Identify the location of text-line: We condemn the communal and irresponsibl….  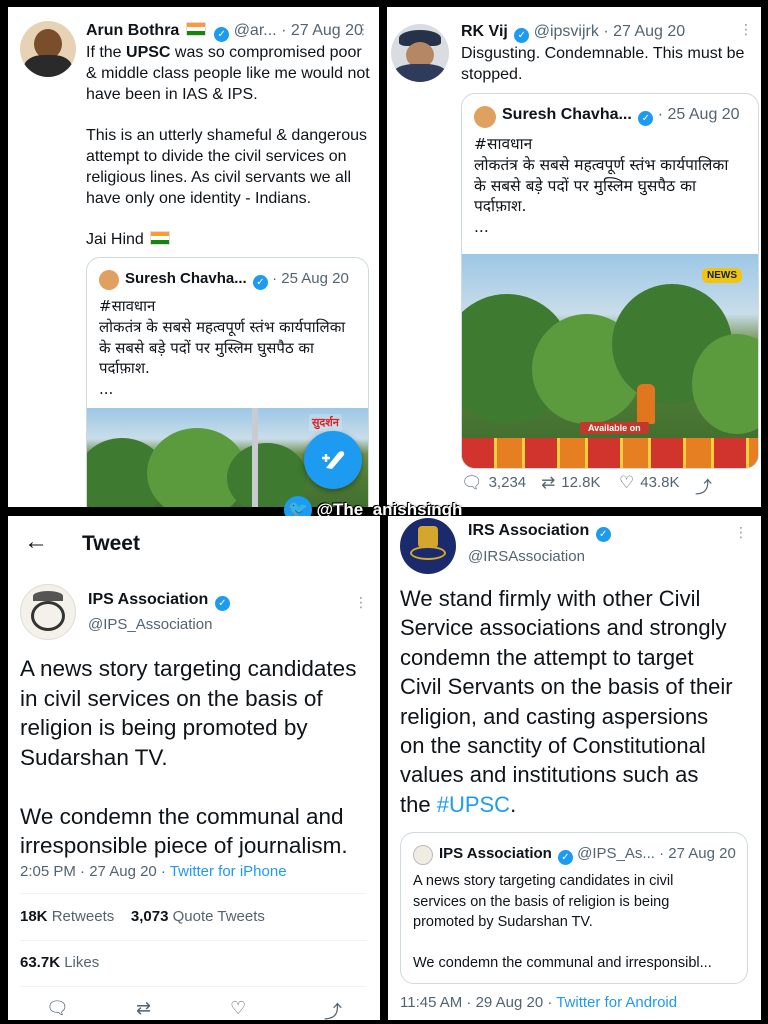
(562, 963).